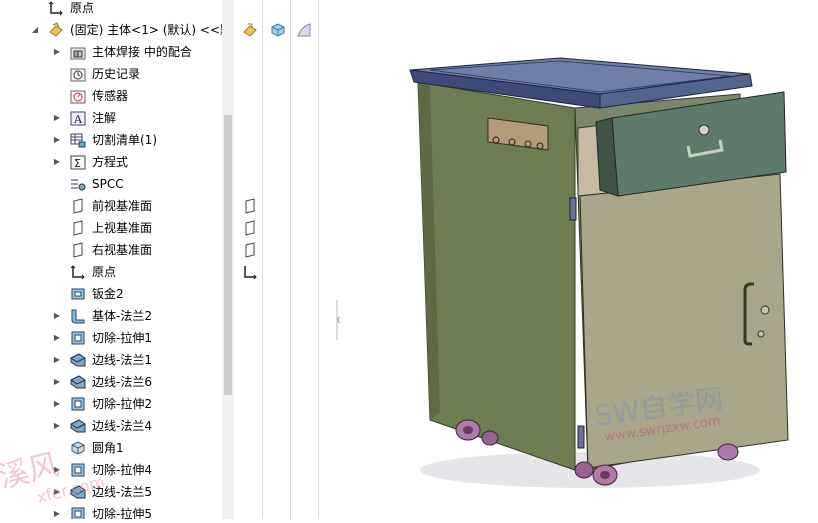 Image resolution: width=818 pixels, height=523 pixels. I want to click on equation-icon: Σ, so click(78, 162).